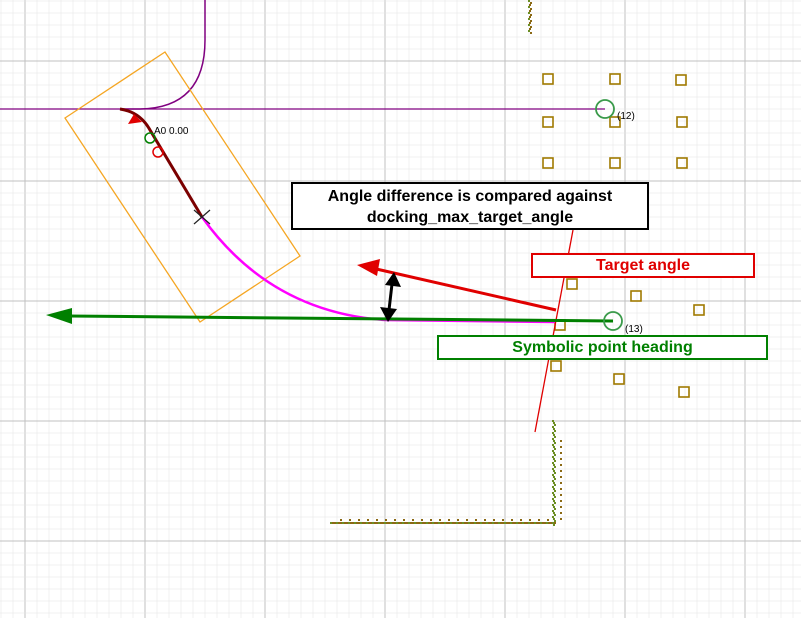 This screenshot has width=801, height=618. Describe the element at coordinates (59, 316) in the screenshot. I see `symbolic-heading-arrowhead-icon` at that location.